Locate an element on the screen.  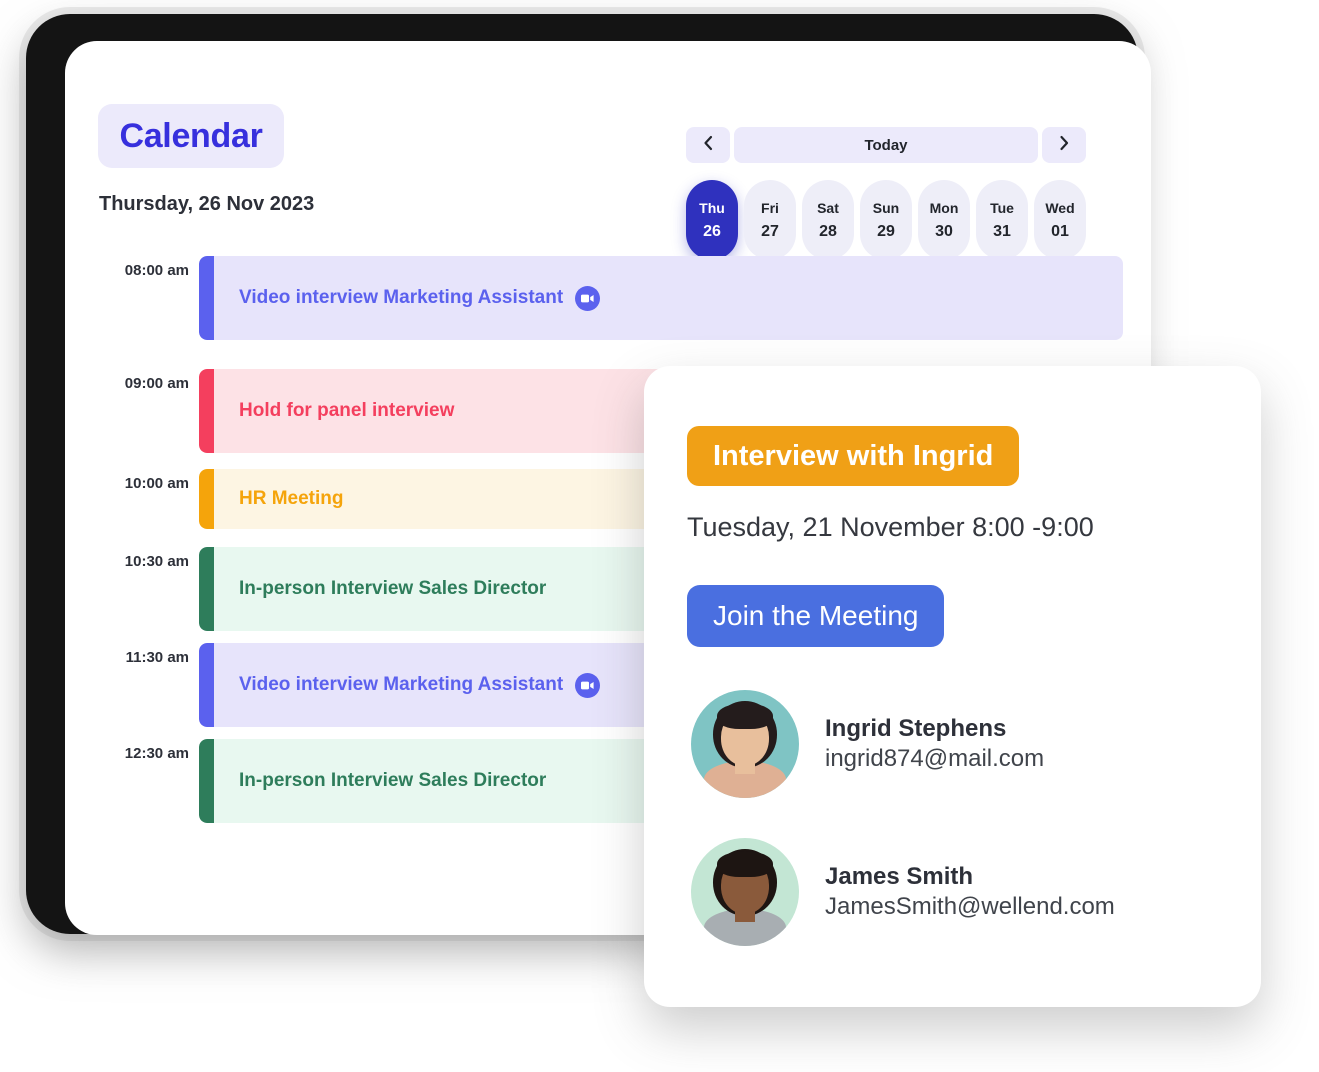
time-slot: 10:30 am is located at coordinates (148, 558).